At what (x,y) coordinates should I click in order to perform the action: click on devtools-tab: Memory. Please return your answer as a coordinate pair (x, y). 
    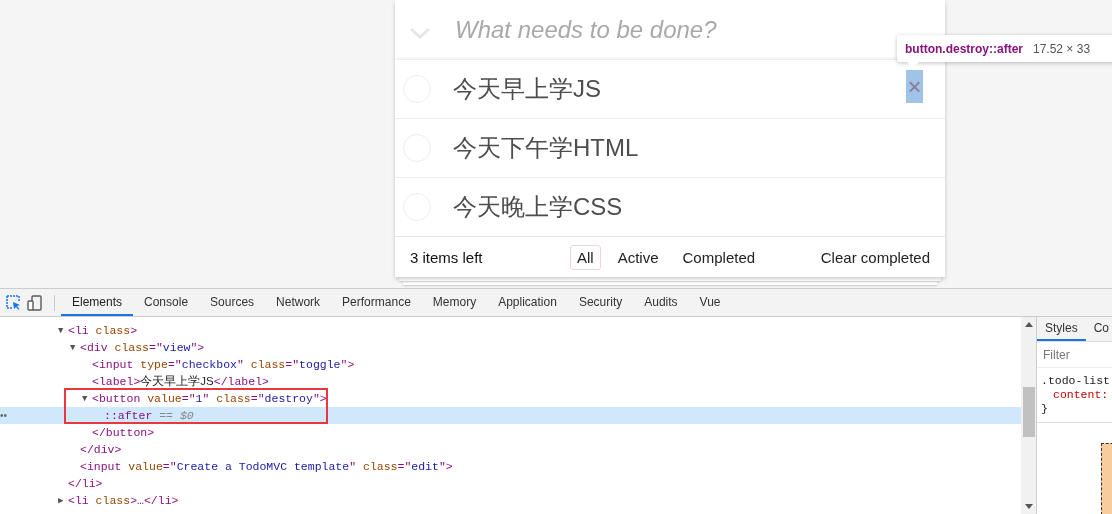
    Looking at the image, I should click on (454, 302).